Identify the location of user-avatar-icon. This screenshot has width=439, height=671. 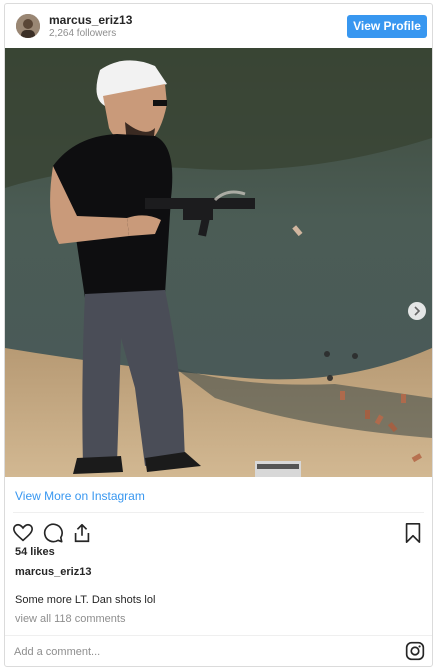
(28, 26).